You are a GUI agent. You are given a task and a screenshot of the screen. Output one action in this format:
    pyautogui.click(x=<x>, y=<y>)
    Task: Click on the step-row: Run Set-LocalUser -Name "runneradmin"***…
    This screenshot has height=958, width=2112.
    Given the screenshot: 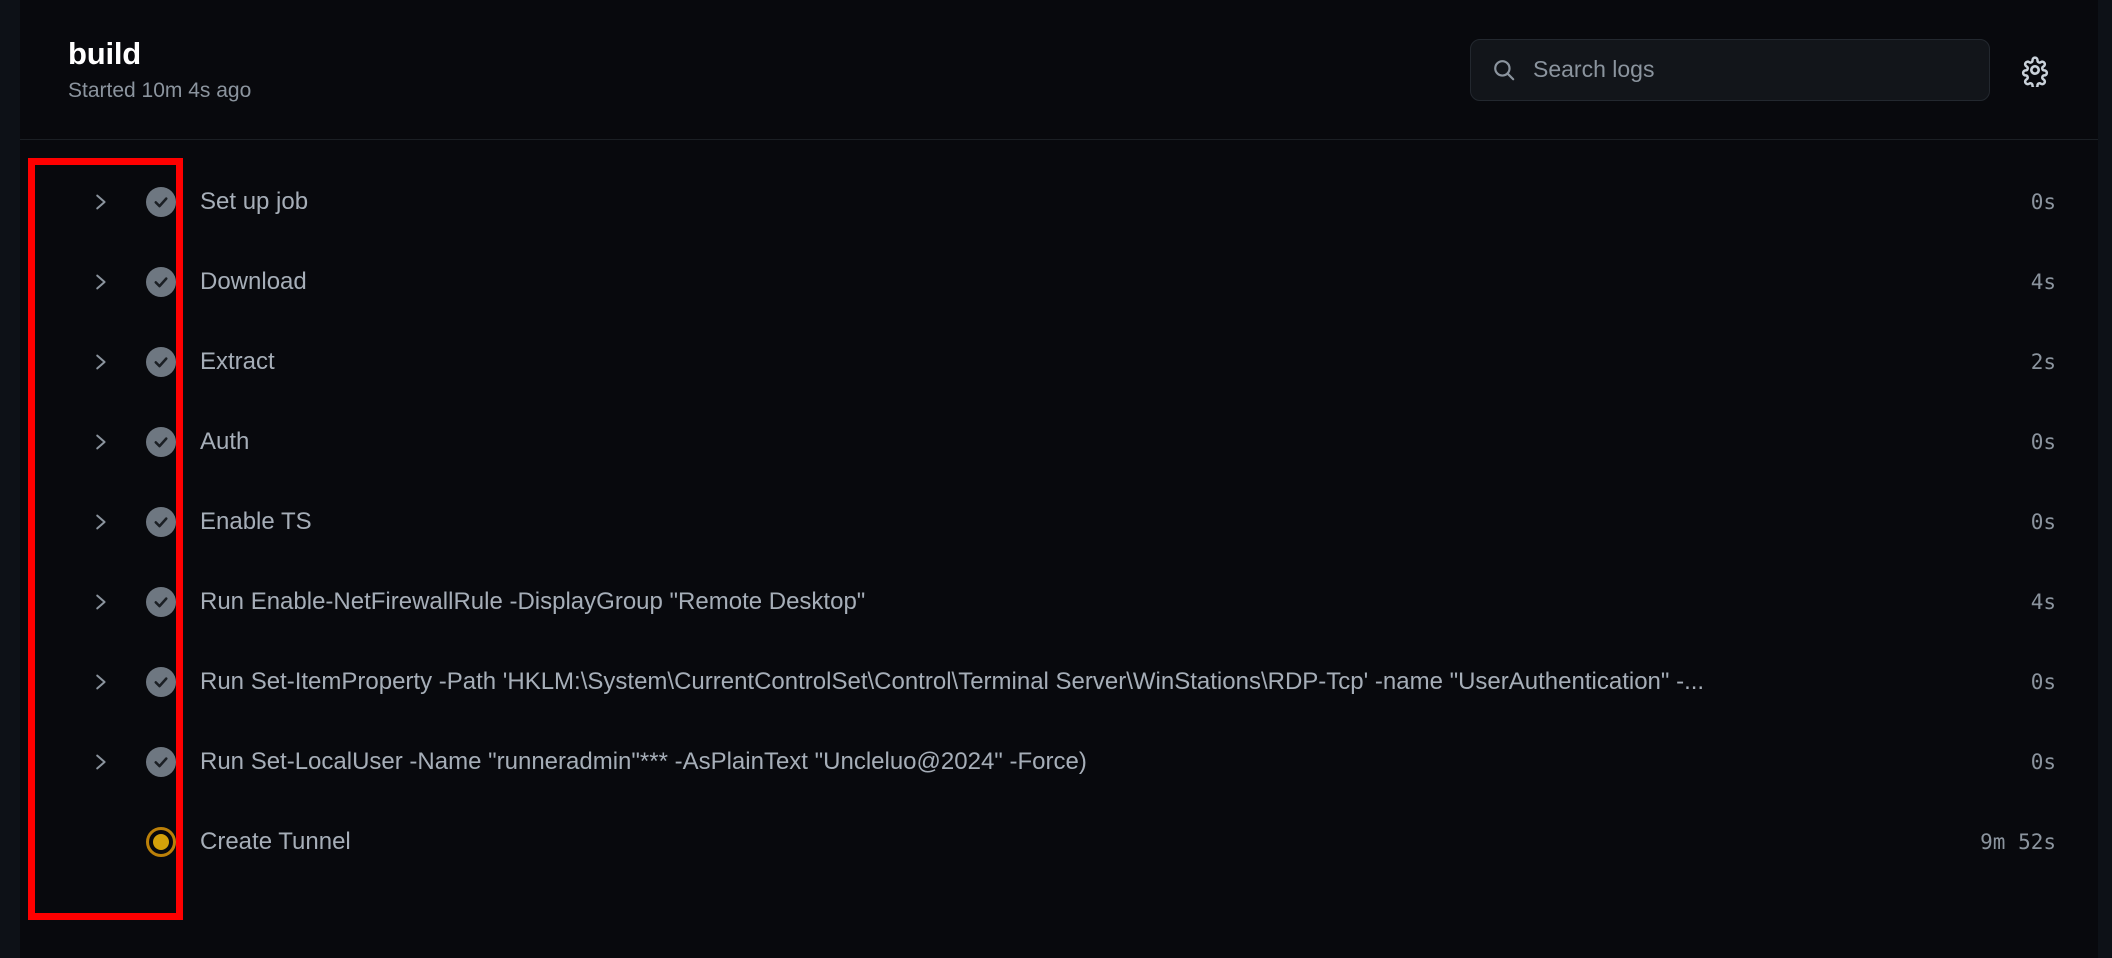 What is the action you would take?
    pyautogui.click(x=1066, y=762)
    